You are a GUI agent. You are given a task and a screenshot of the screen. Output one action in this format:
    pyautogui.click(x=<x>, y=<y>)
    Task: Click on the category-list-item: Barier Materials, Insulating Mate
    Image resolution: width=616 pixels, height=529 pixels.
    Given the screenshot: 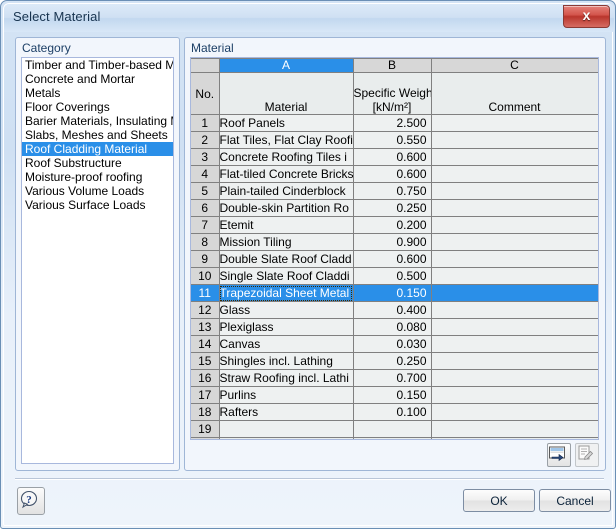 What is the action you would take?
    pyautogui.click(x=97, y=121)
    